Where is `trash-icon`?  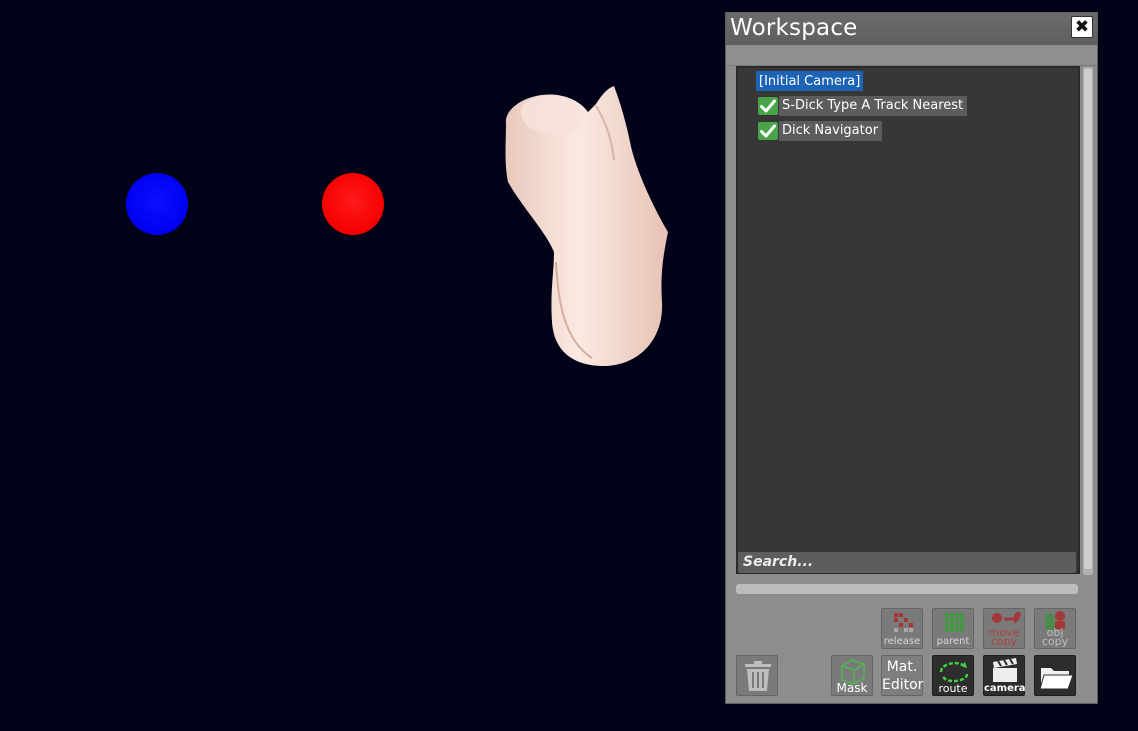 trash-icon is located at coordinates (758, 676).